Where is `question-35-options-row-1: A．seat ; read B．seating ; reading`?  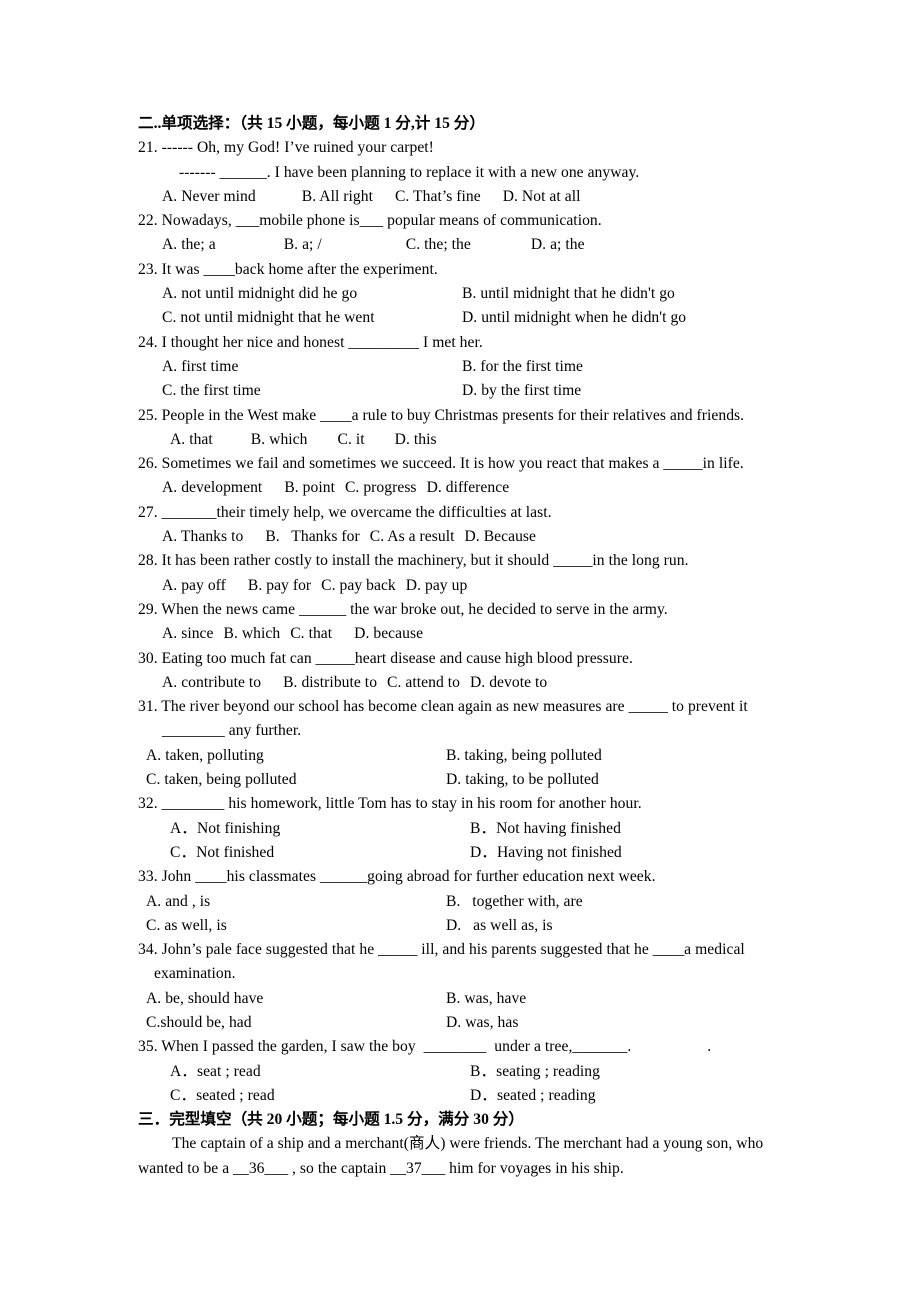 question-35-options-row-1: A．seat ; read B．seating ; reading is located at coordinates (484, 1072).